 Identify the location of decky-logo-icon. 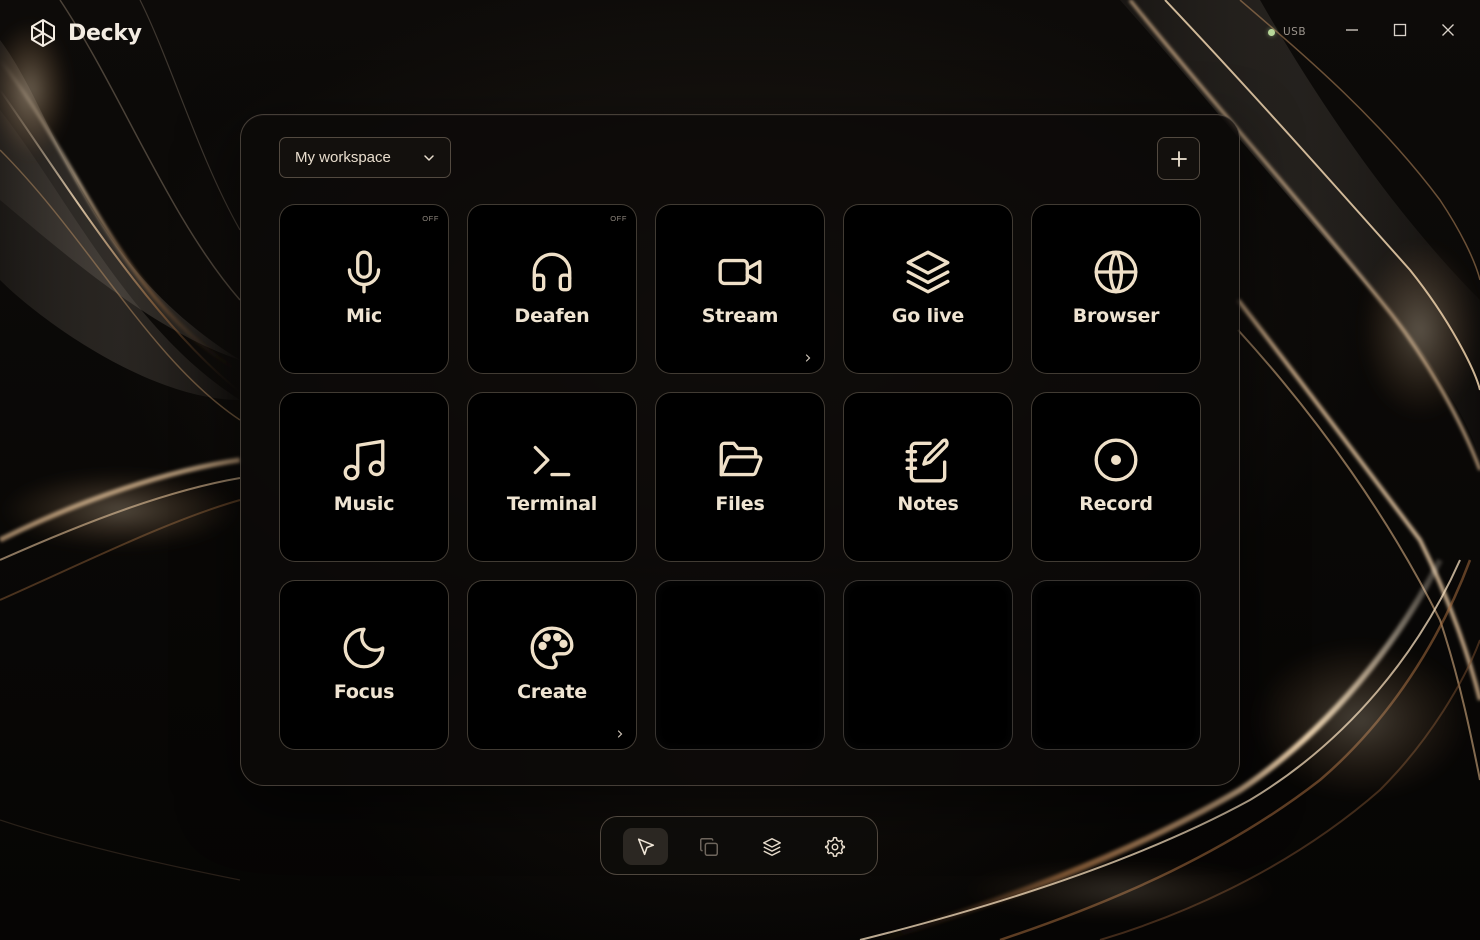
(43, 33).